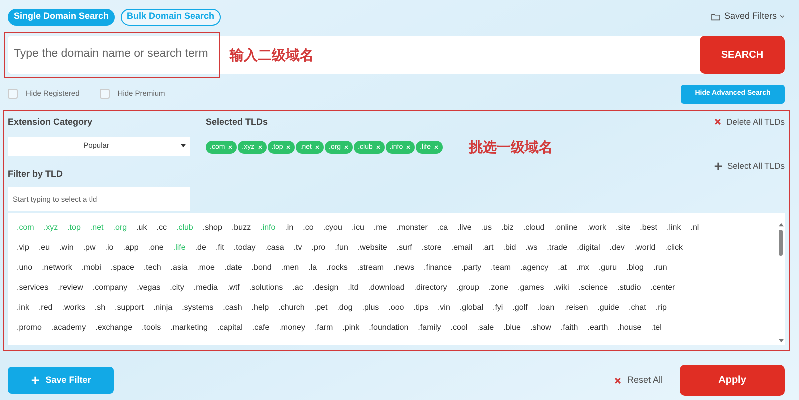 This screenshot has height=400, width=799. Describe the element at coordinates (421, 308) in the screenshot. I see `tld-option: .tips` at that location.